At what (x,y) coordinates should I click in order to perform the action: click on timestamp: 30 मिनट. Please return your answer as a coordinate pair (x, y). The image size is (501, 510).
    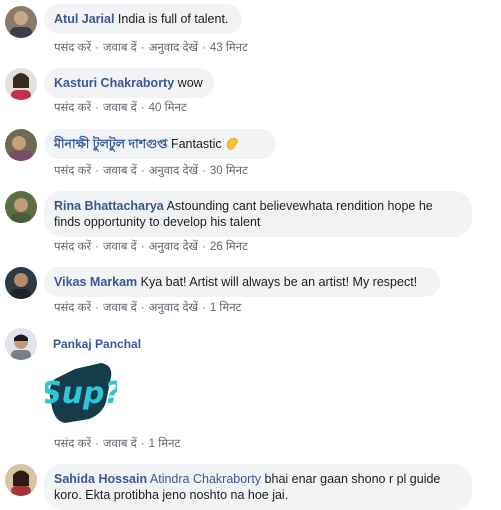
    Looking at the image, I should click on (229, 171).